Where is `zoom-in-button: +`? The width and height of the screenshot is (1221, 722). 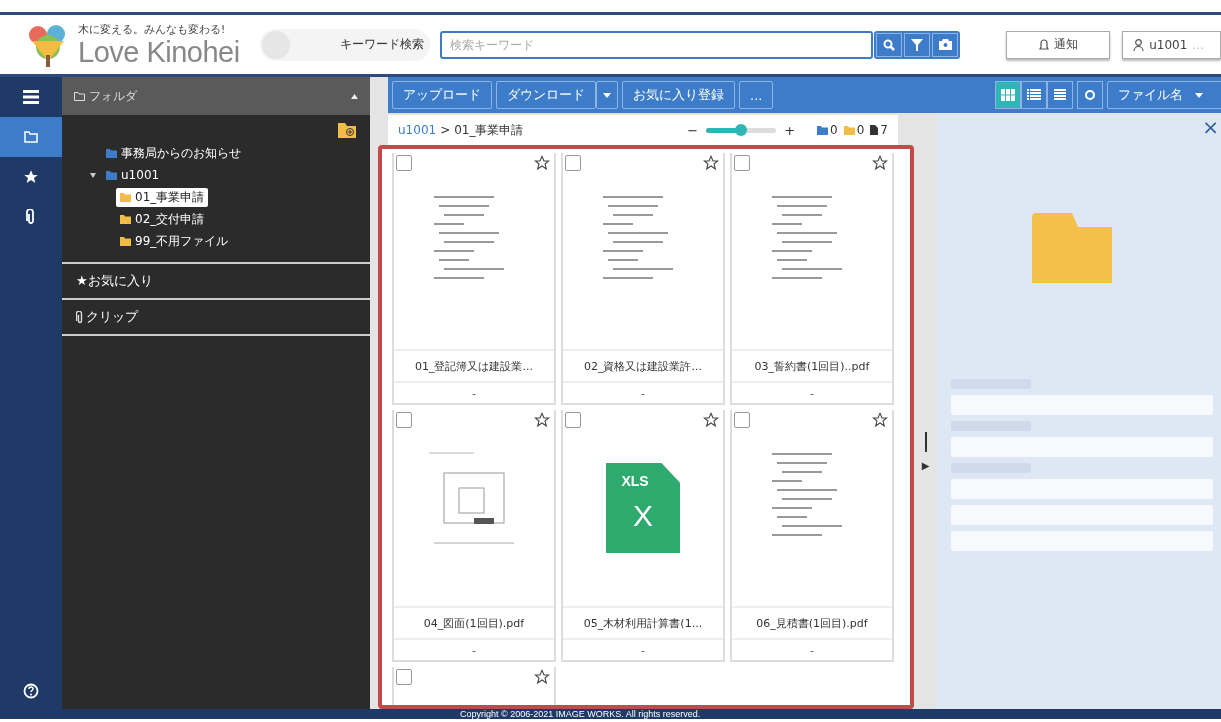
zoom-in-button: + is located at coordinates (790, 130).